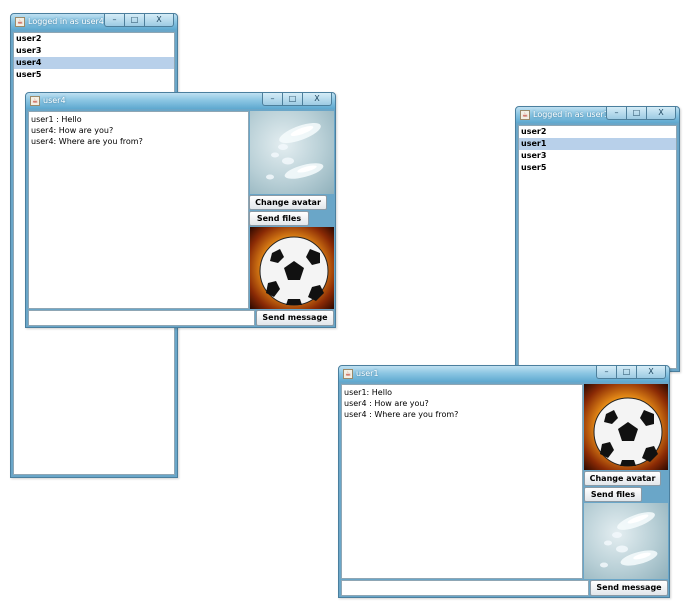 The width and height of the screenshot is (684, 601). I want to click on title-bar: ☕ Logged in as user1 – □ X, so click(597, 115).